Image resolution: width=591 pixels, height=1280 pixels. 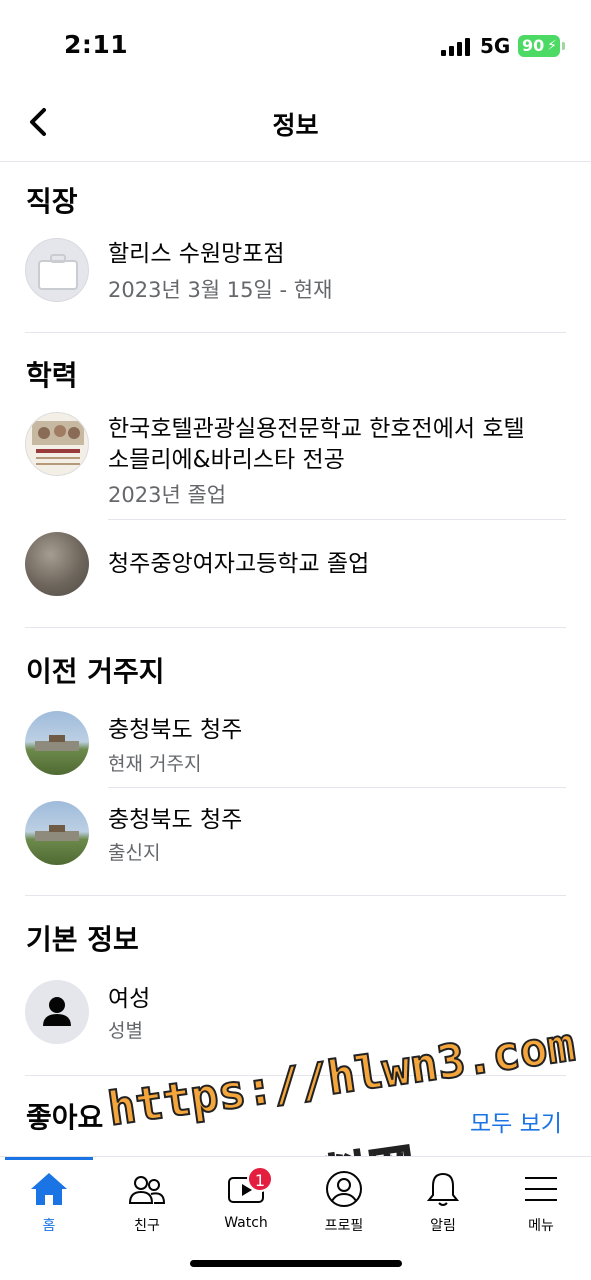 What do you see at coordinates (65, 1117) in the screenshot?
I see `section-title-likes: 좋아요` at bounding box center [65, 1117].